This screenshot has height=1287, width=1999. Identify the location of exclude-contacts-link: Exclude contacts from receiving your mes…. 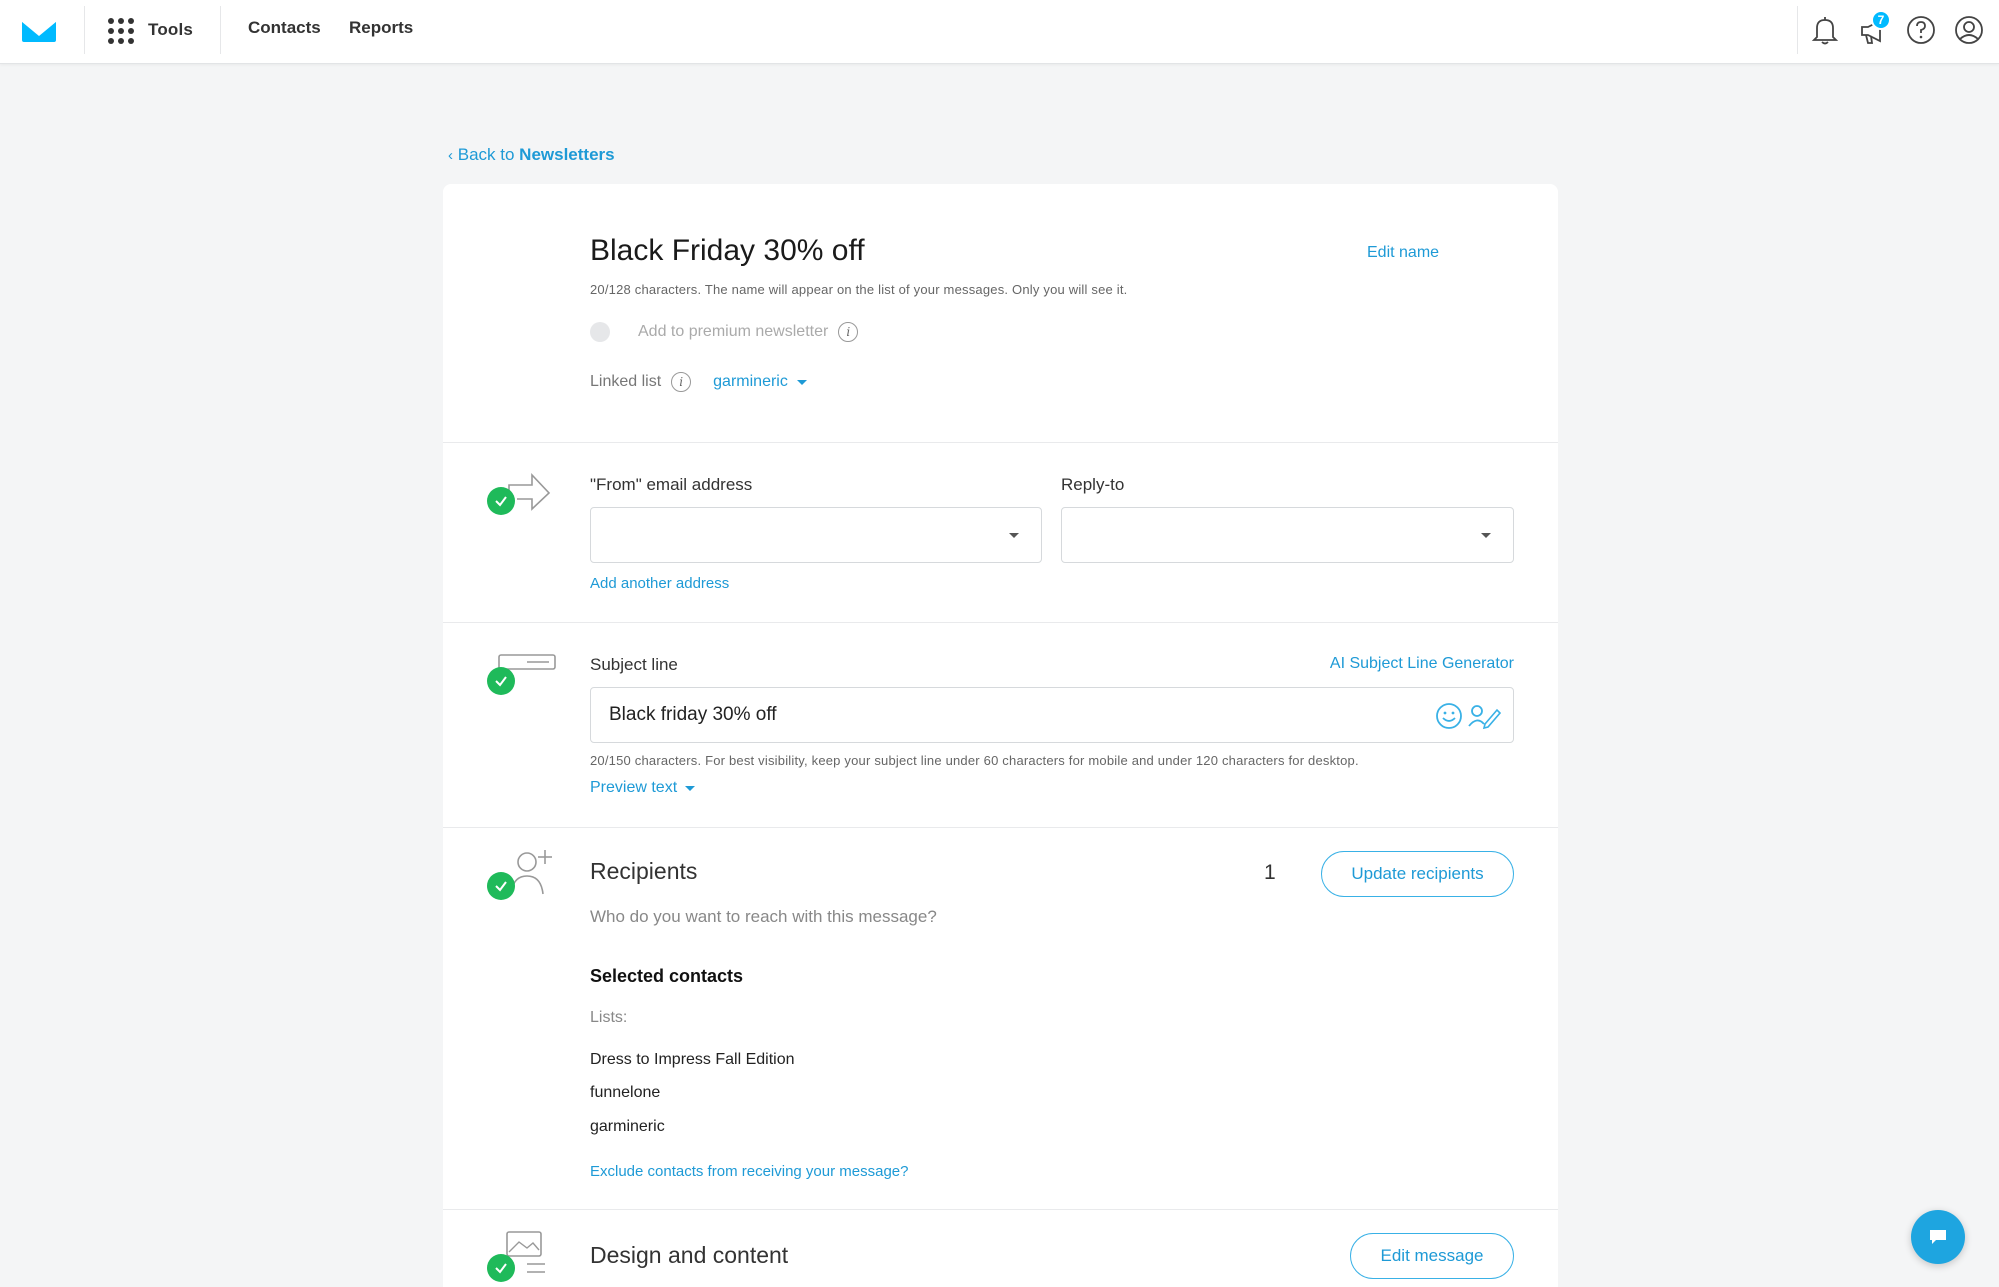
(749, 1171).